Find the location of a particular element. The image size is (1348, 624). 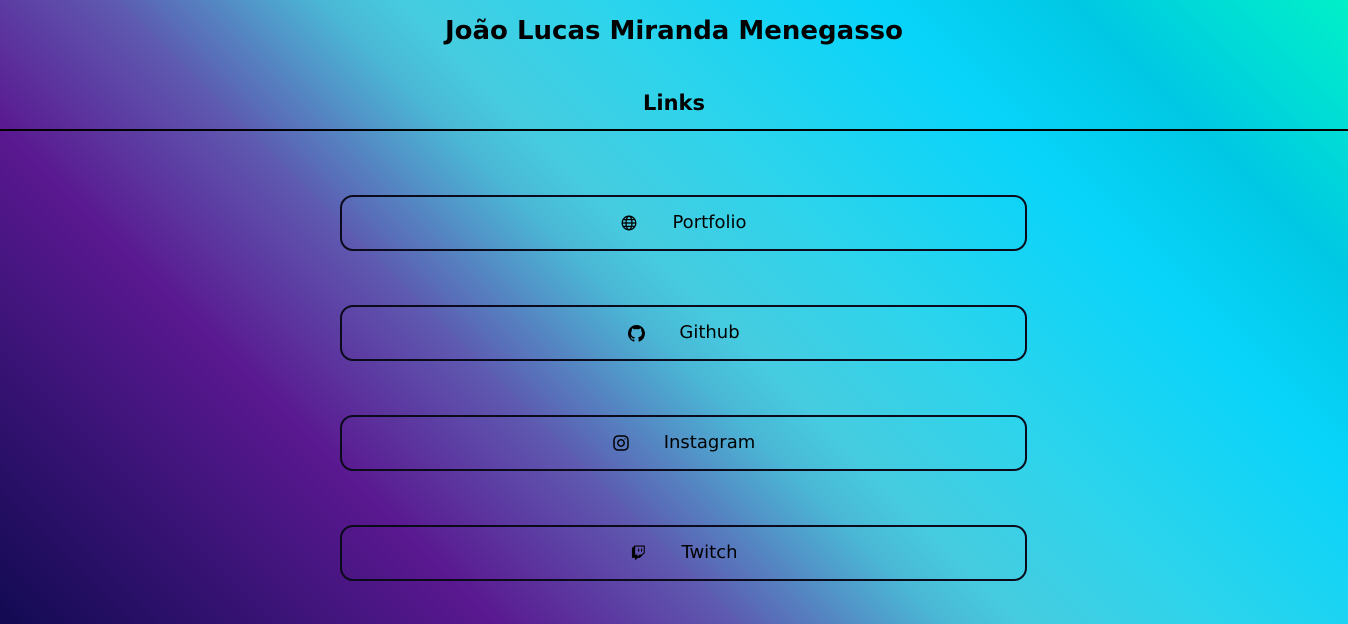

instagram-link-button: Instagram is located at coordinates (683, 443).